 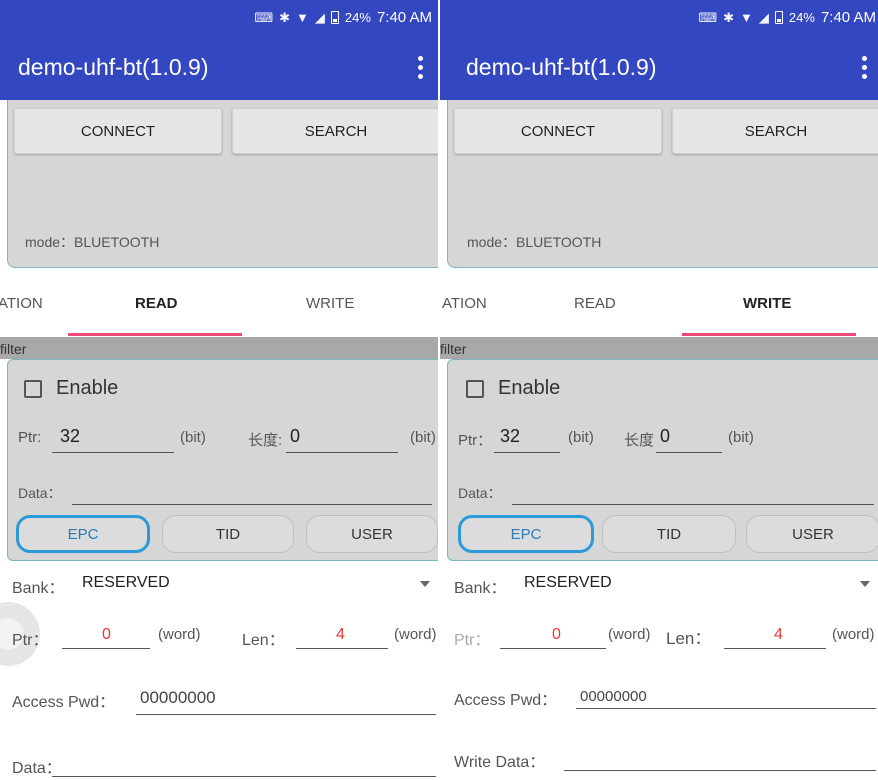 I want to click on write-data-label: Write Data：, so click(x=500, y=762).